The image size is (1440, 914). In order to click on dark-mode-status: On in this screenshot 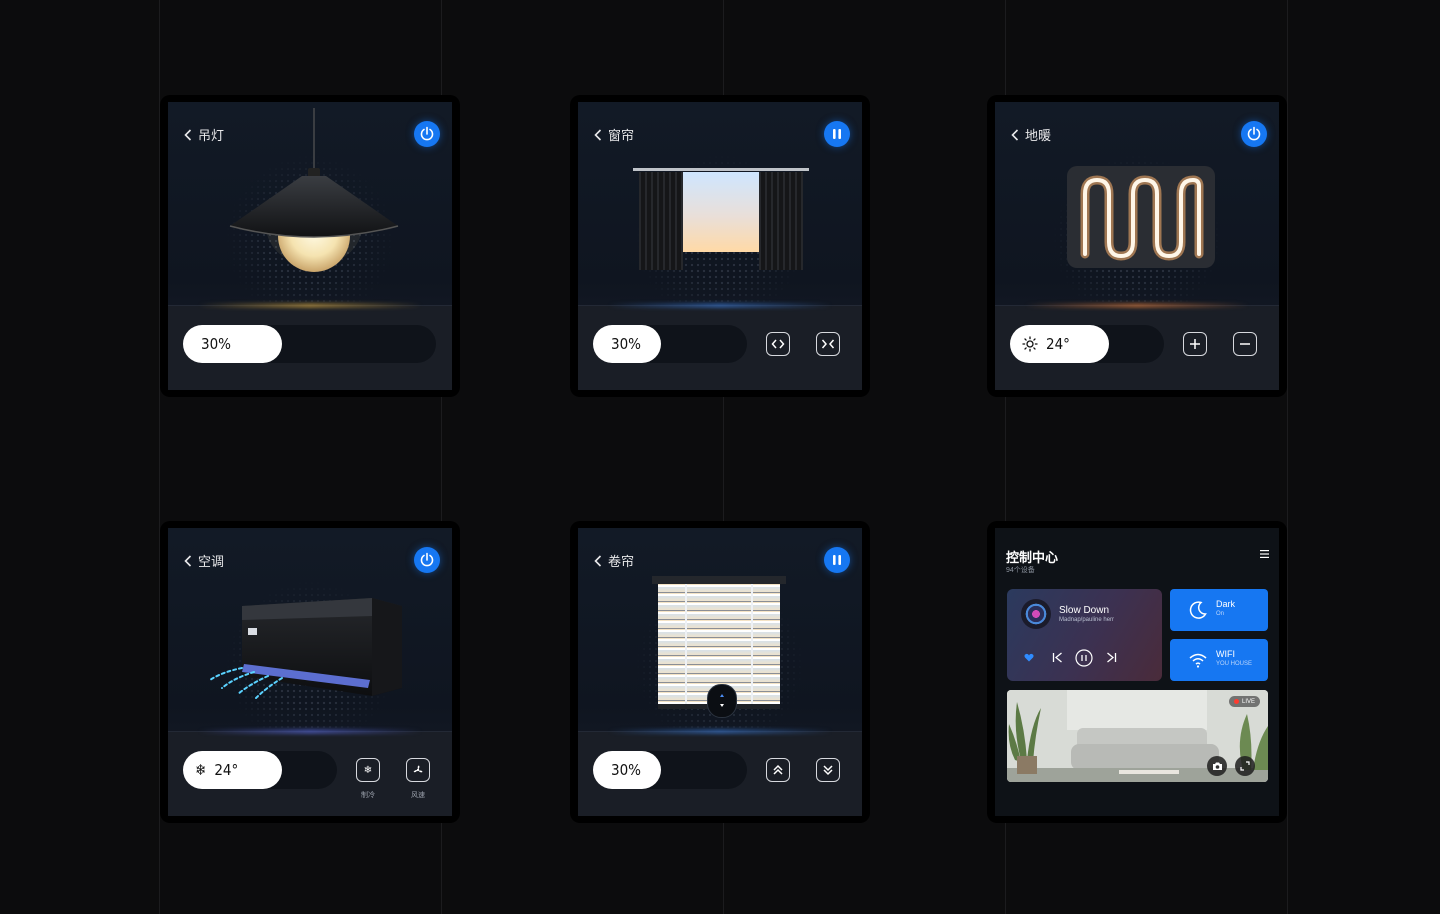, I will do `click(1220, 614)`.